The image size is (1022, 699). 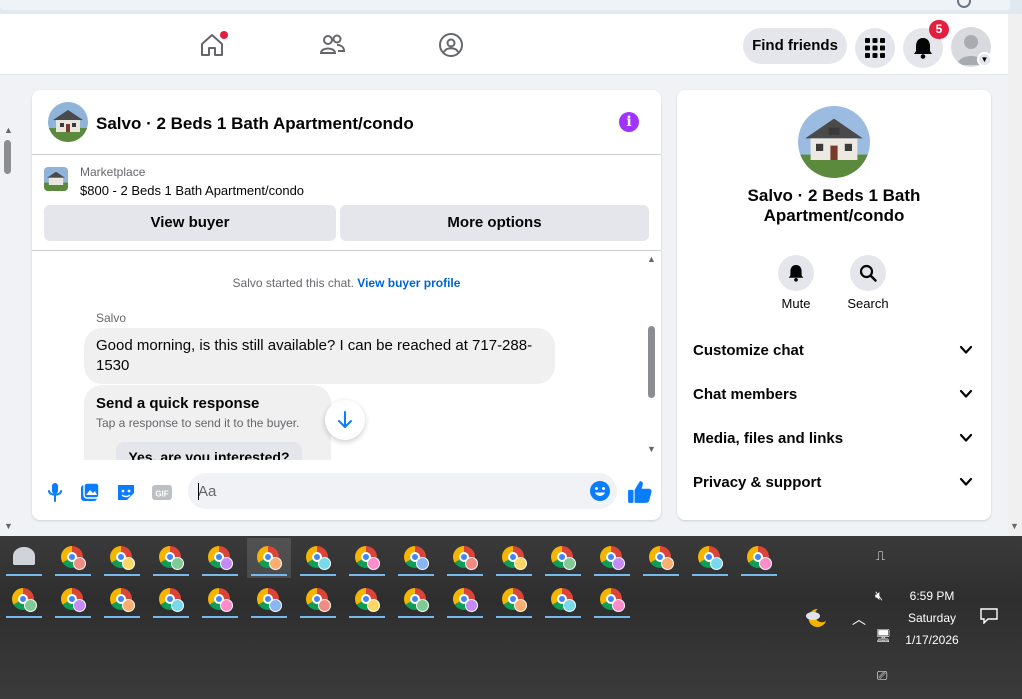 I want to click on device-icon: ⎚, so click(x=882, y=676).